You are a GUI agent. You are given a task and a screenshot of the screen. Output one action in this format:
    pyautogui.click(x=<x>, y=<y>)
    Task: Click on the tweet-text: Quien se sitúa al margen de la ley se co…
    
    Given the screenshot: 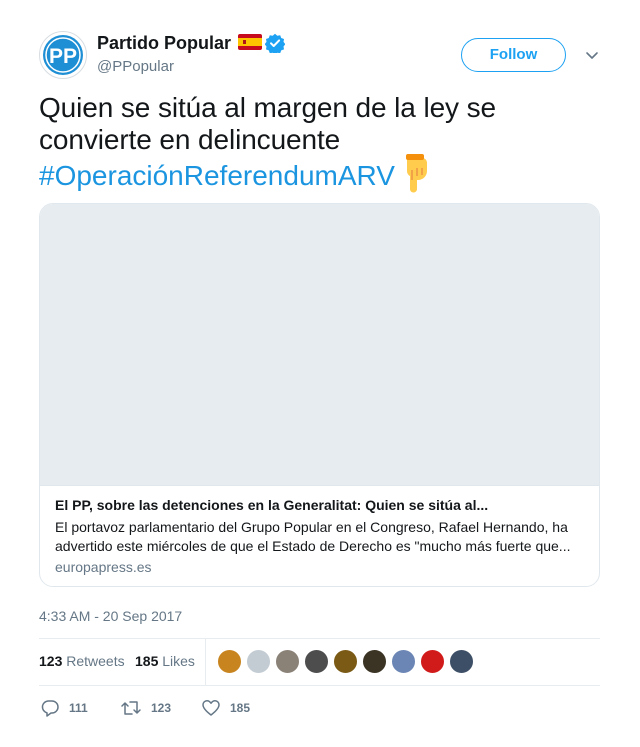 What is the action you would take?
    pyautogui.click(x=268, y=123)
    